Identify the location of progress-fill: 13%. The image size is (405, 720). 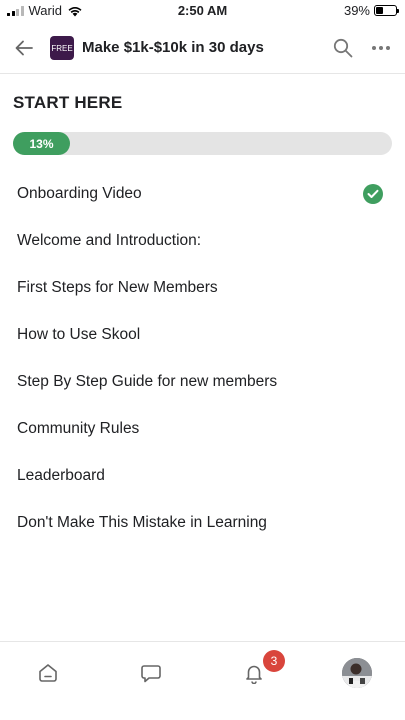
(41, 143).